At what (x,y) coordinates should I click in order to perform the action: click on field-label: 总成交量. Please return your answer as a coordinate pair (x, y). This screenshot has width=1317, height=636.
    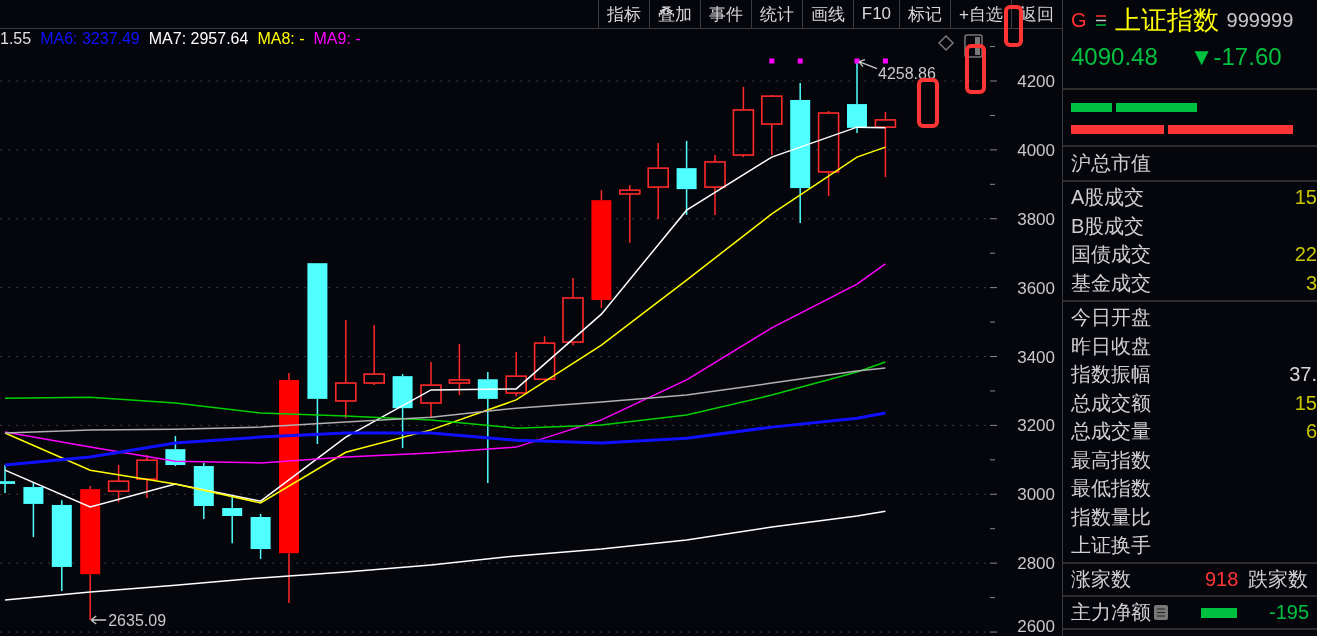
    Looking at the image, I should click on (1111, 432).